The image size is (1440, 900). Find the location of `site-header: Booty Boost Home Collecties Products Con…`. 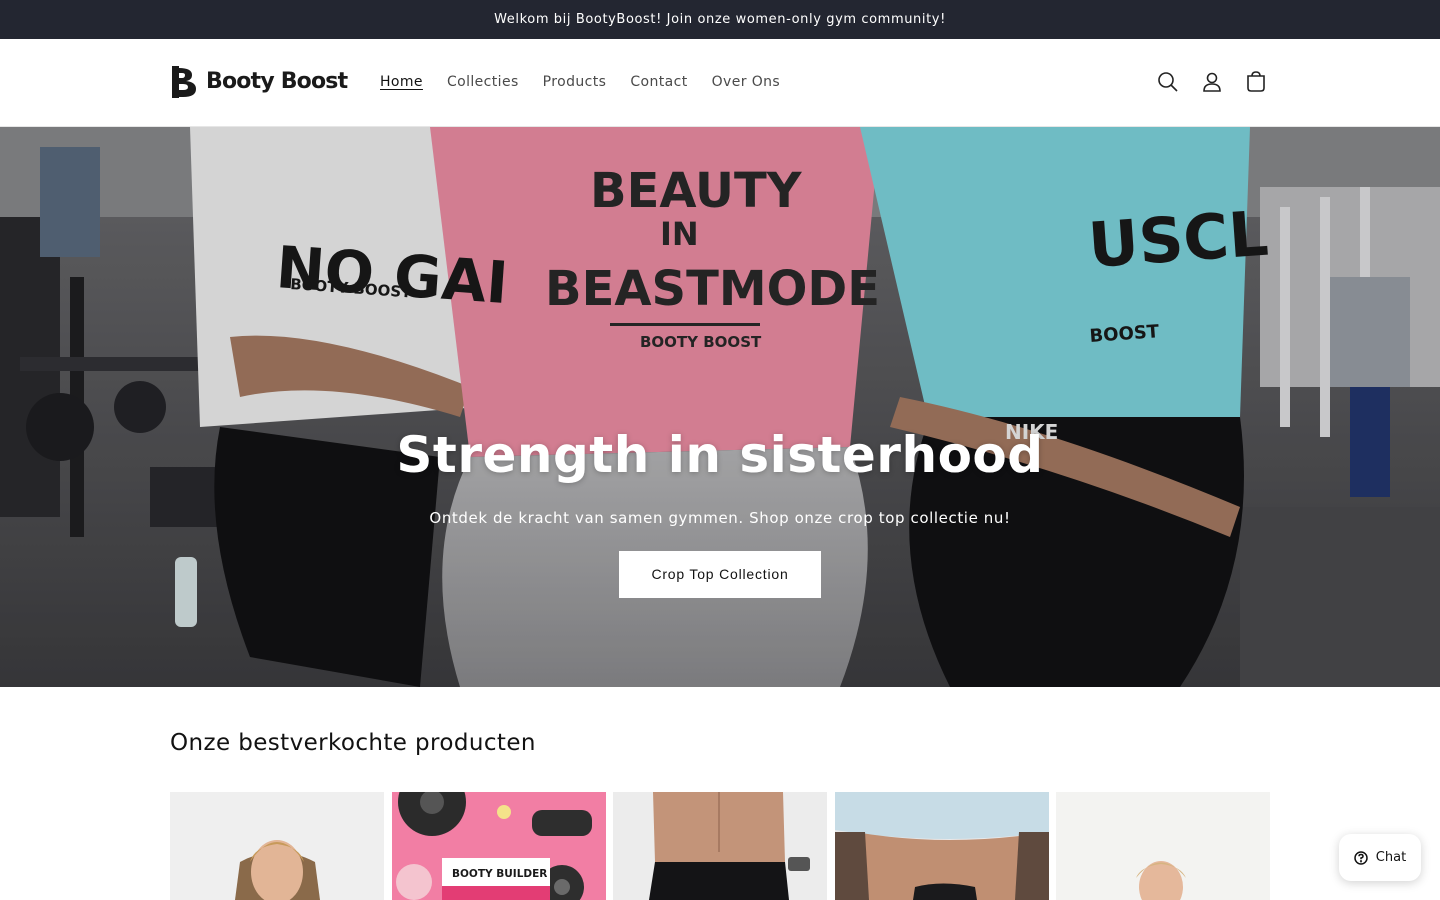

site-header: Booty Boost Home Collecties Products Con… is located at coordinates (720, 83).